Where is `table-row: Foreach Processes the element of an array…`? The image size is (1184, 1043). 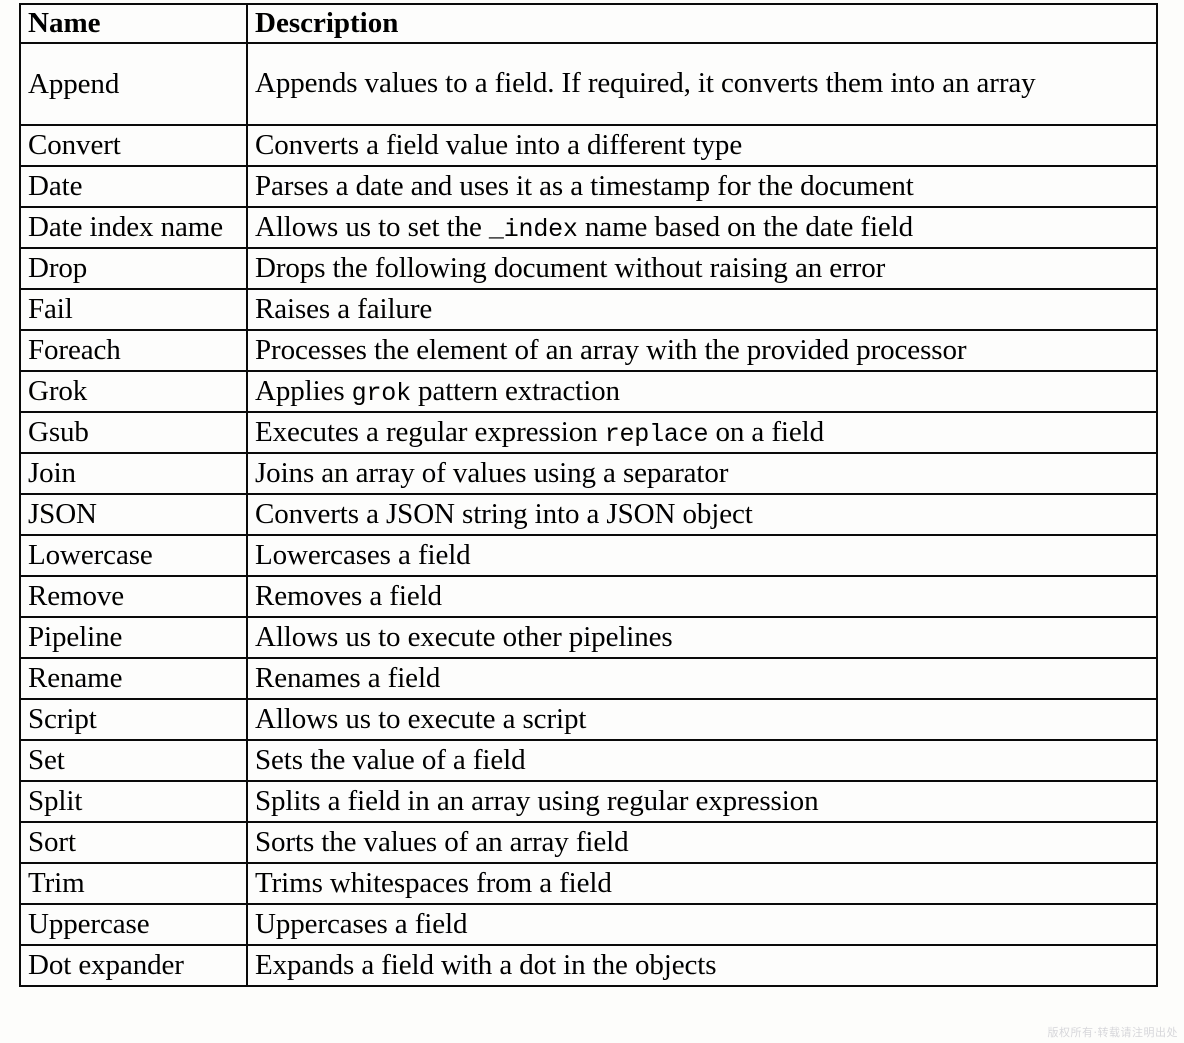 table-row: Foreach Processes the element of an array… is located at coordinates (588, 351).